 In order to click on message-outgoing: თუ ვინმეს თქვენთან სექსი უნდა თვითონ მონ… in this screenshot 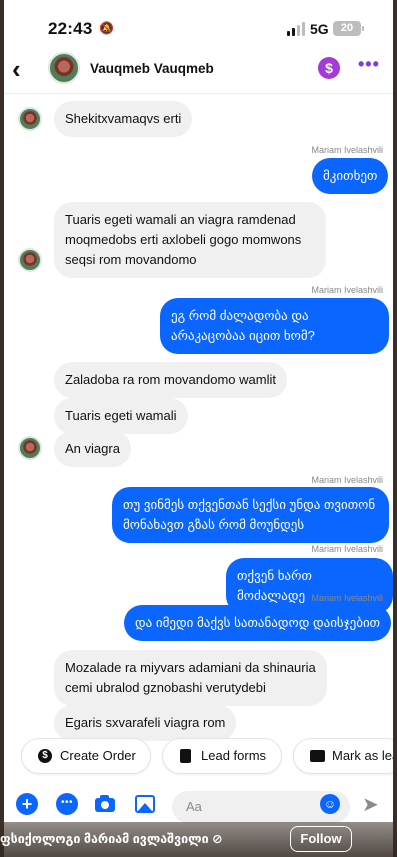, I will do `click(250, 515)`.